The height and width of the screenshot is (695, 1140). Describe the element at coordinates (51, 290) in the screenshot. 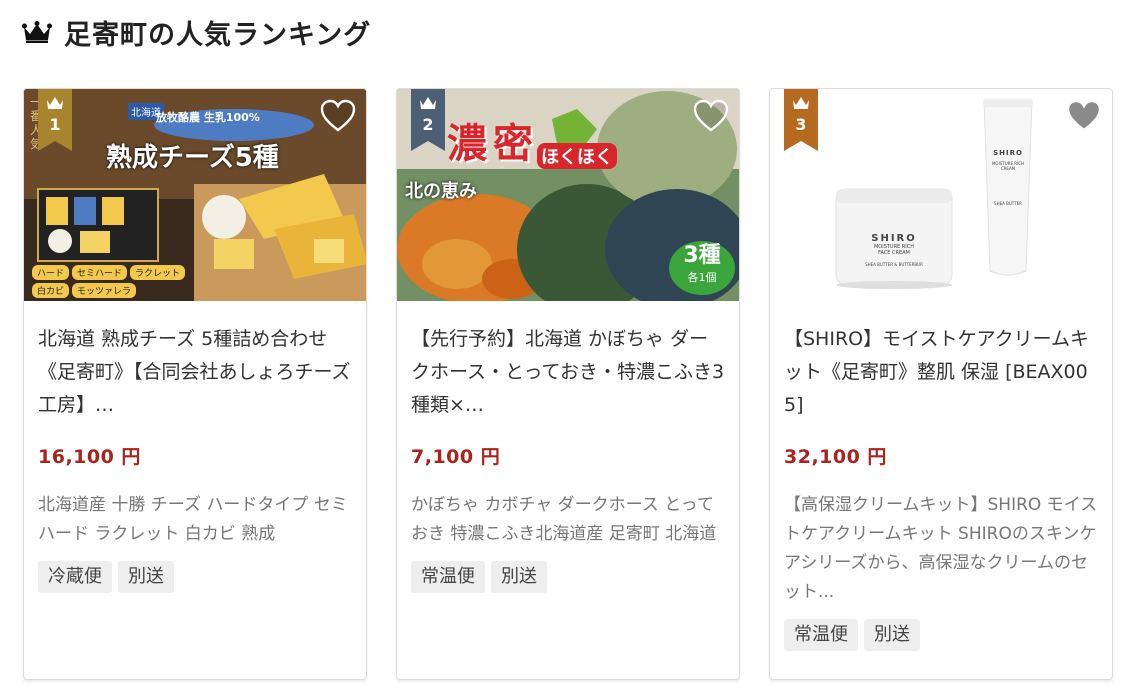

I see `image-type-label: 白カビ` at that location.